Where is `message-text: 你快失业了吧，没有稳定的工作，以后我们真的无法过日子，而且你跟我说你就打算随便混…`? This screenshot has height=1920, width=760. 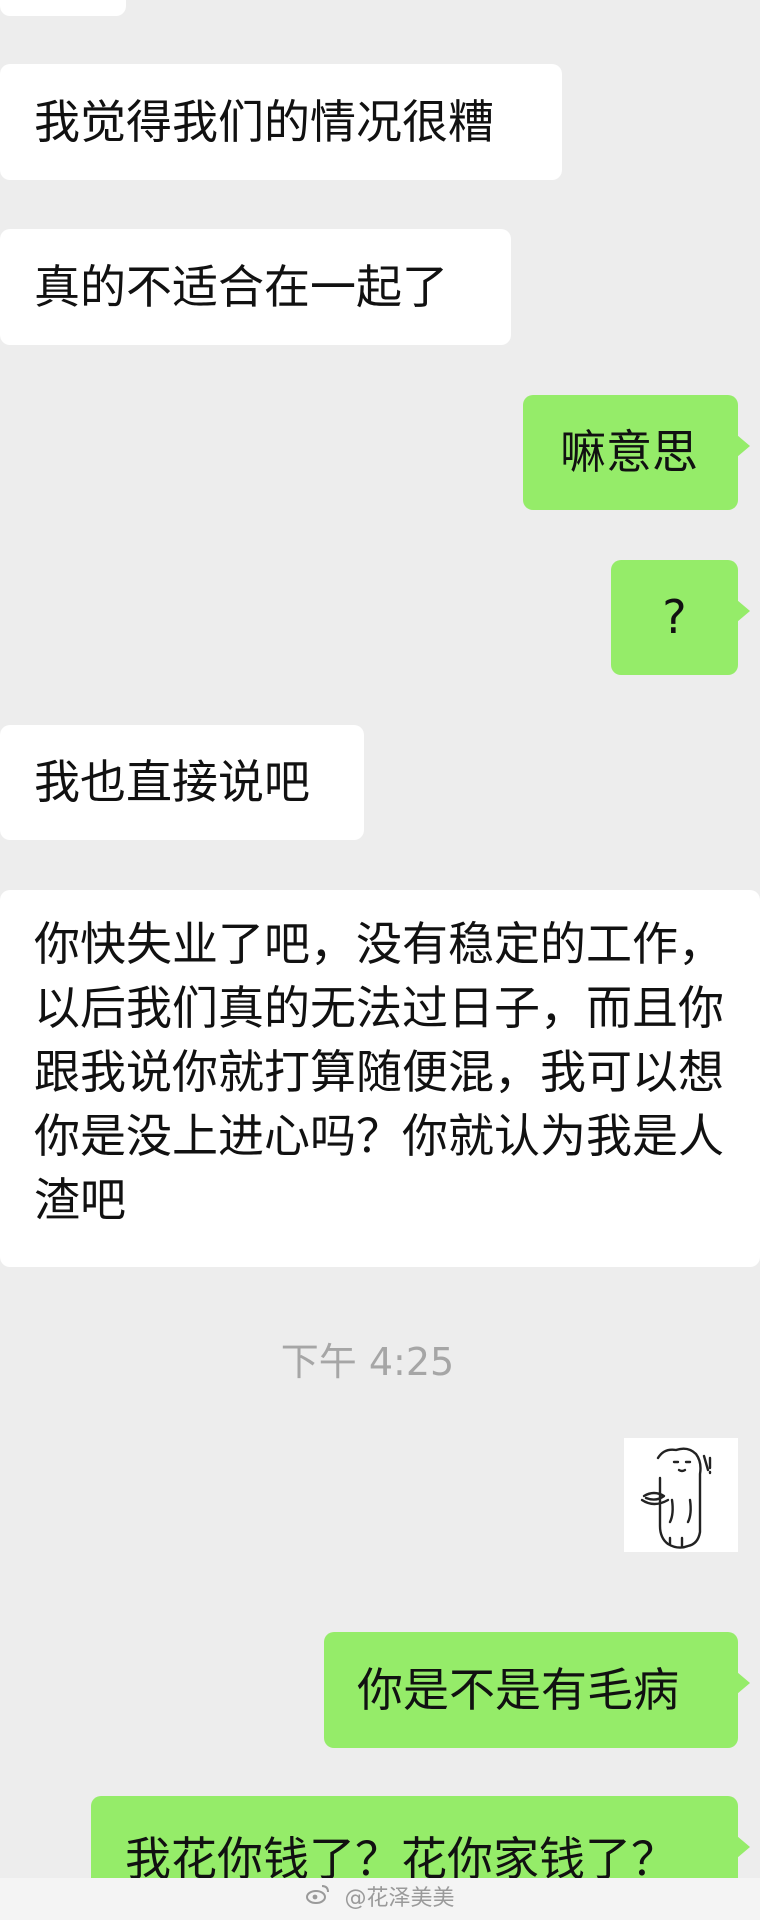
message-text: 你快失业了吧，没有稳定的工作，以后我们真的无法过日子，而且你跟我说你就打算随便混… is located at coordinates (379, 1072).